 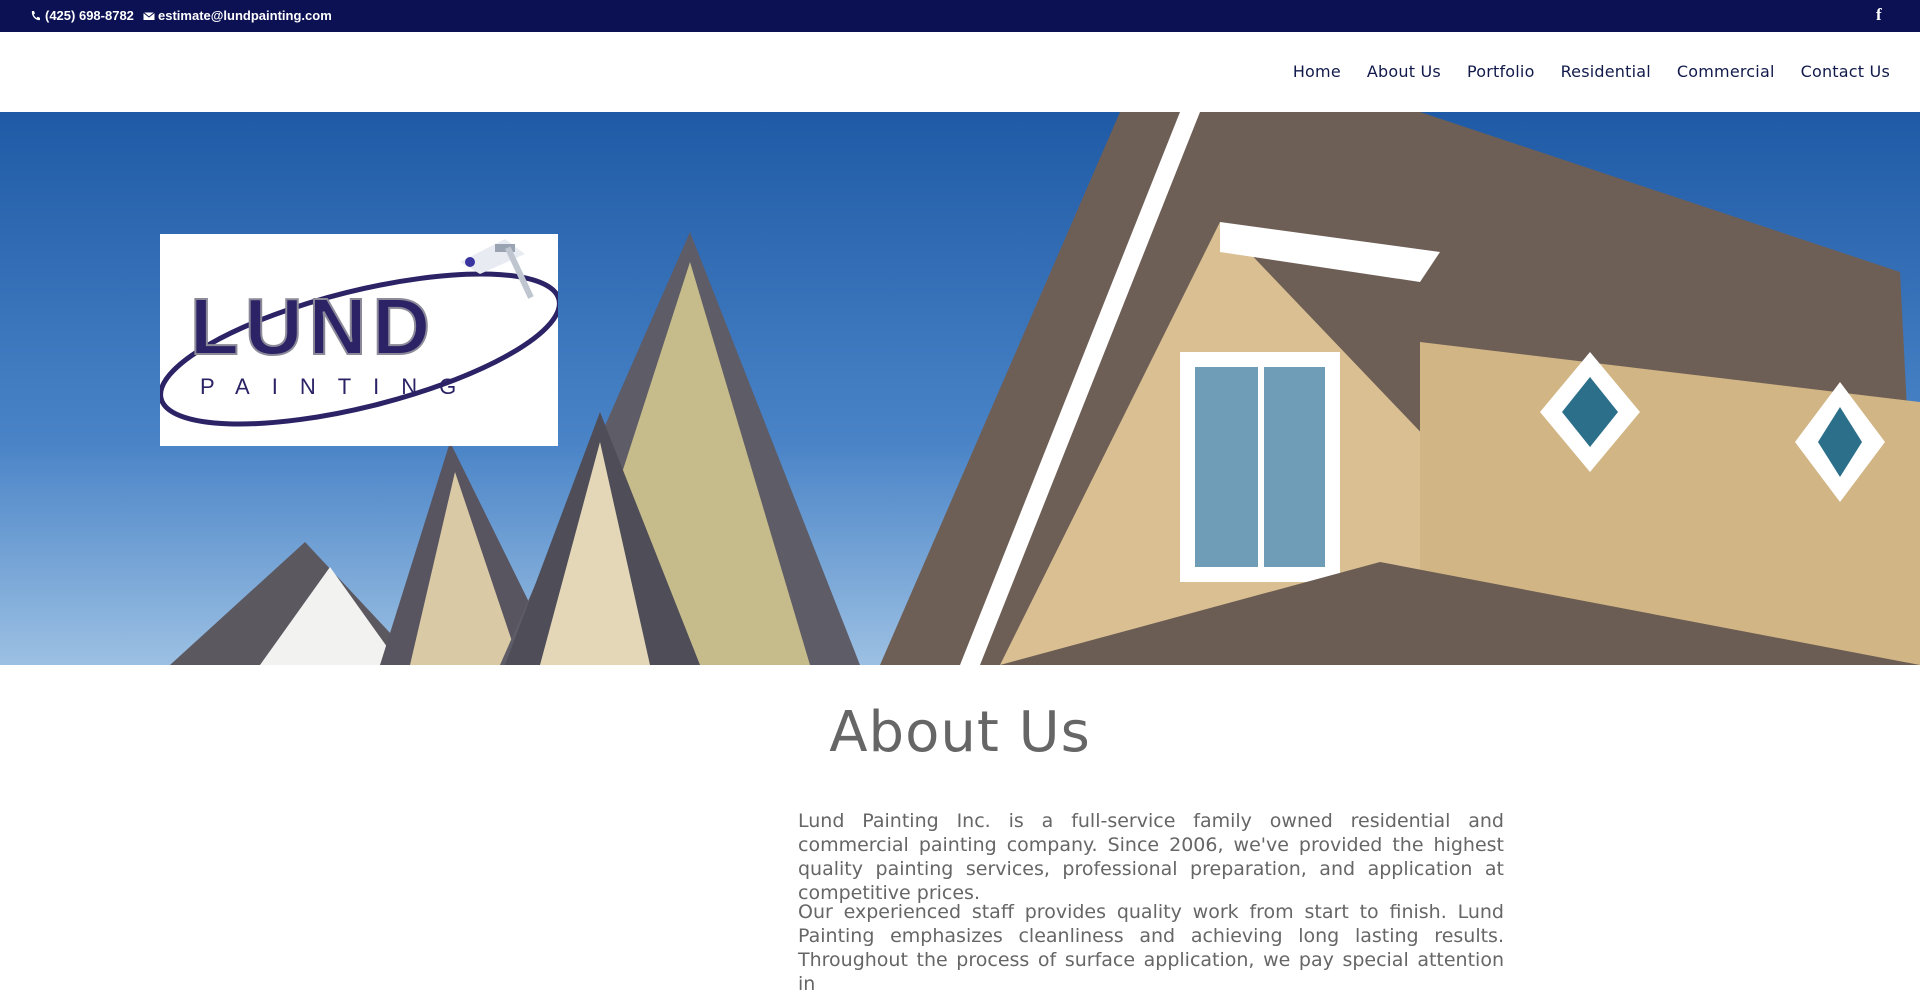 I want to click on phone-contact: (425) 698-8782, so click(x=82, y=15).